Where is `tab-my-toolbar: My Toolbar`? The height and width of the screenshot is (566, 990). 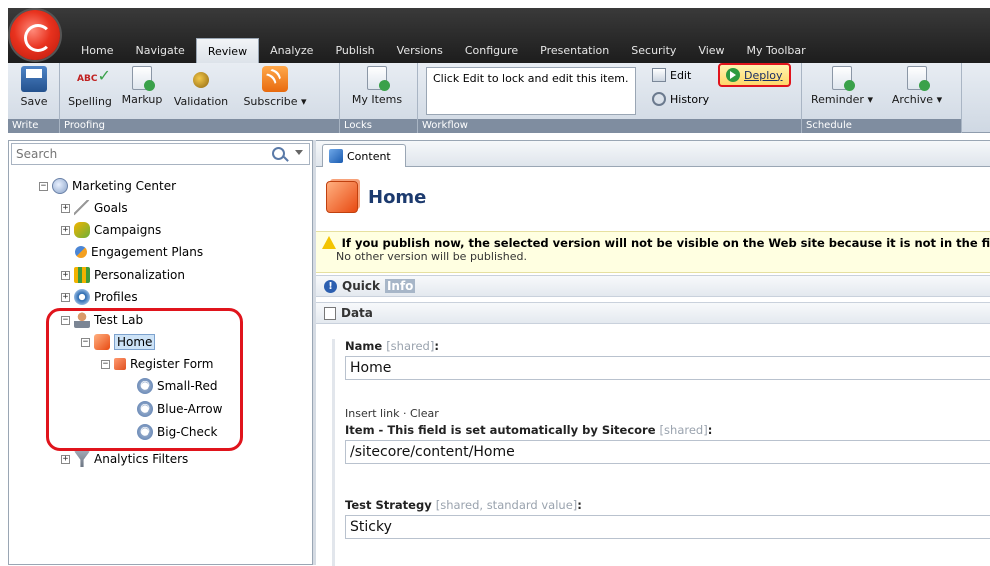 tab-my-toolbar: My Toolbar is located at coordinates (776, 50).